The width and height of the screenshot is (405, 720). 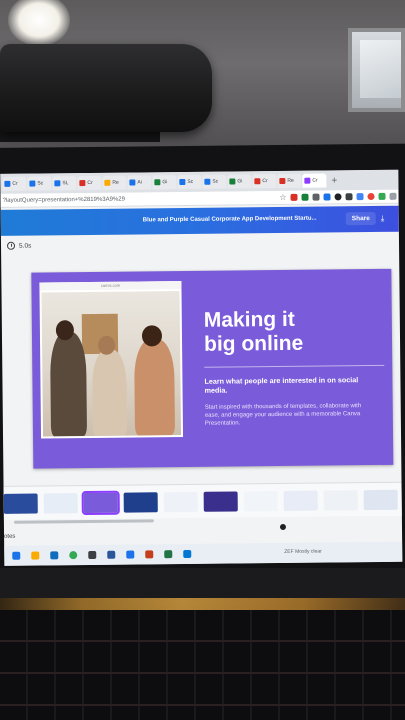 I want to click on powerpoint-icon, so click(x=149, y=554).